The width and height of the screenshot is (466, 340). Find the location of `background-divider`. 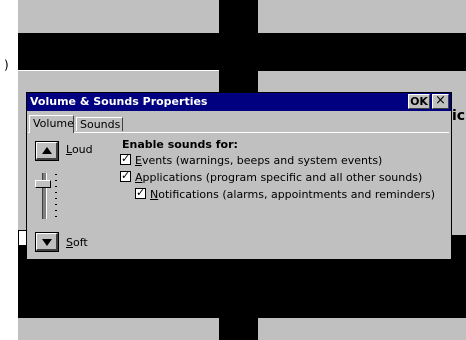

background-divider is located at coordinates (118, 70).